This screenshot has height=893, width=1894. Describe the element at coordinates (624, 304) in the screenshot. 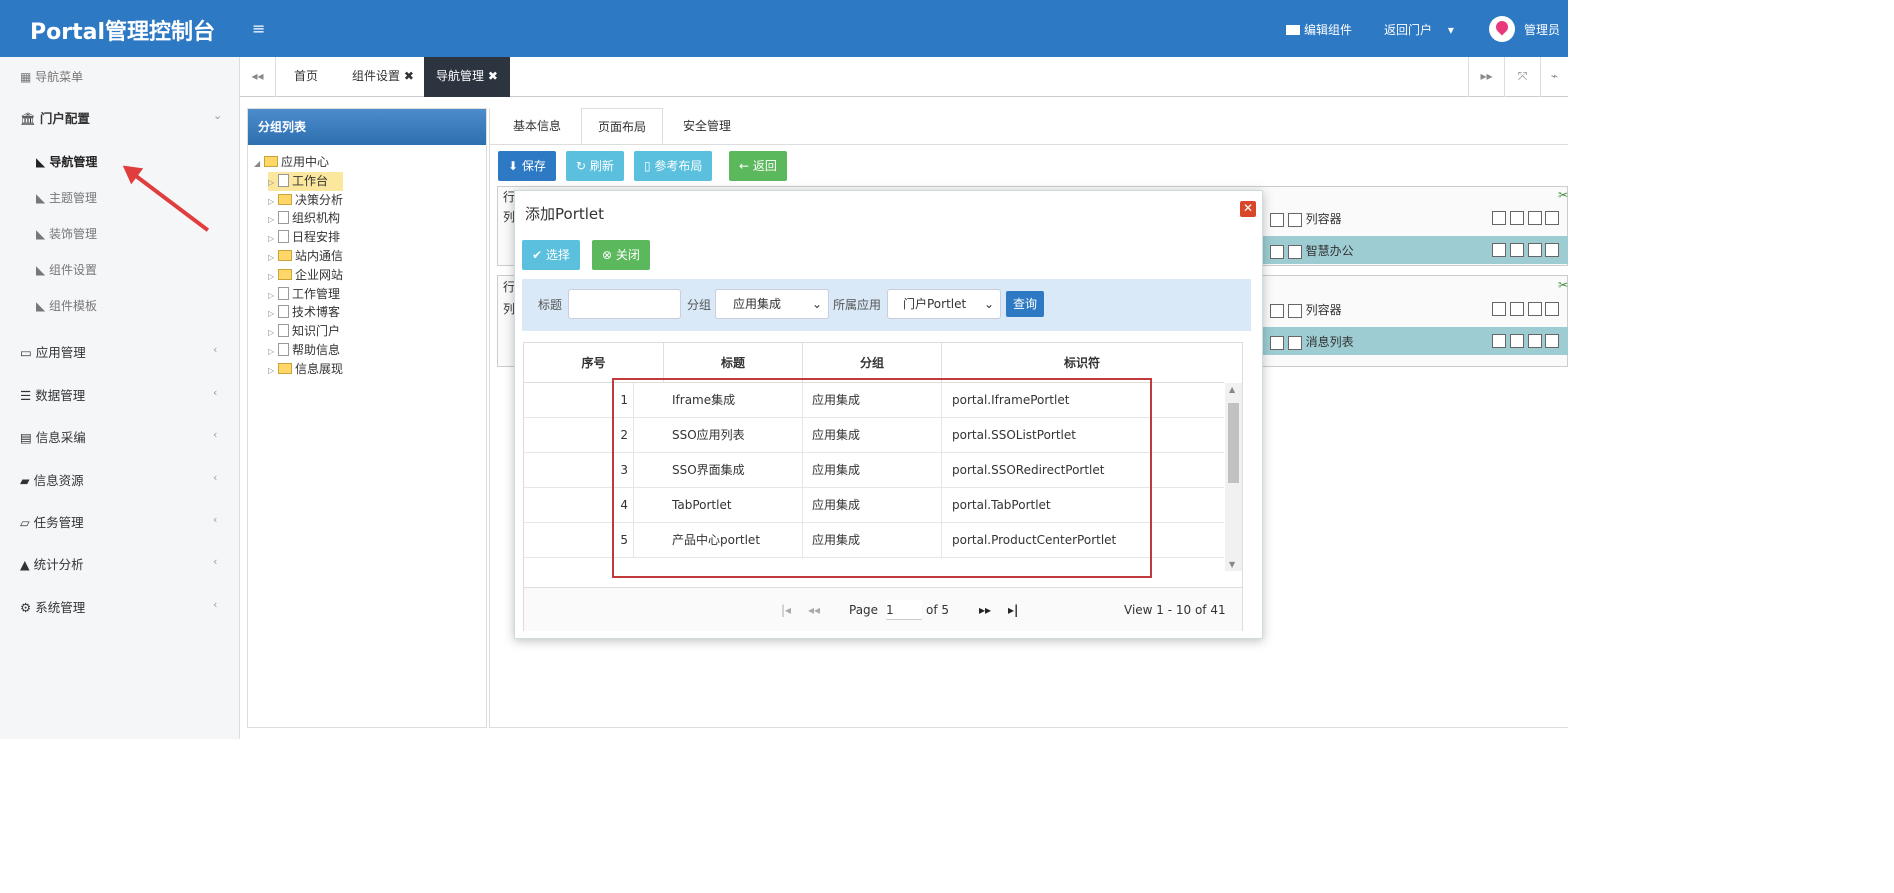

I see `title-input` at that location.